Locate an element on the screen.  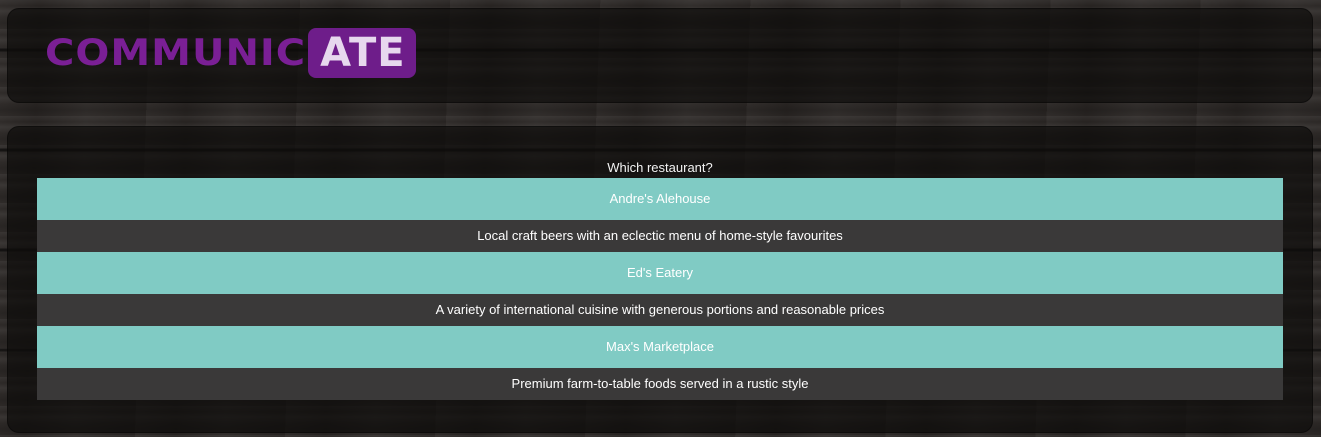
logo-text-left: COMMUNIC is located at coordinates (176, 53).